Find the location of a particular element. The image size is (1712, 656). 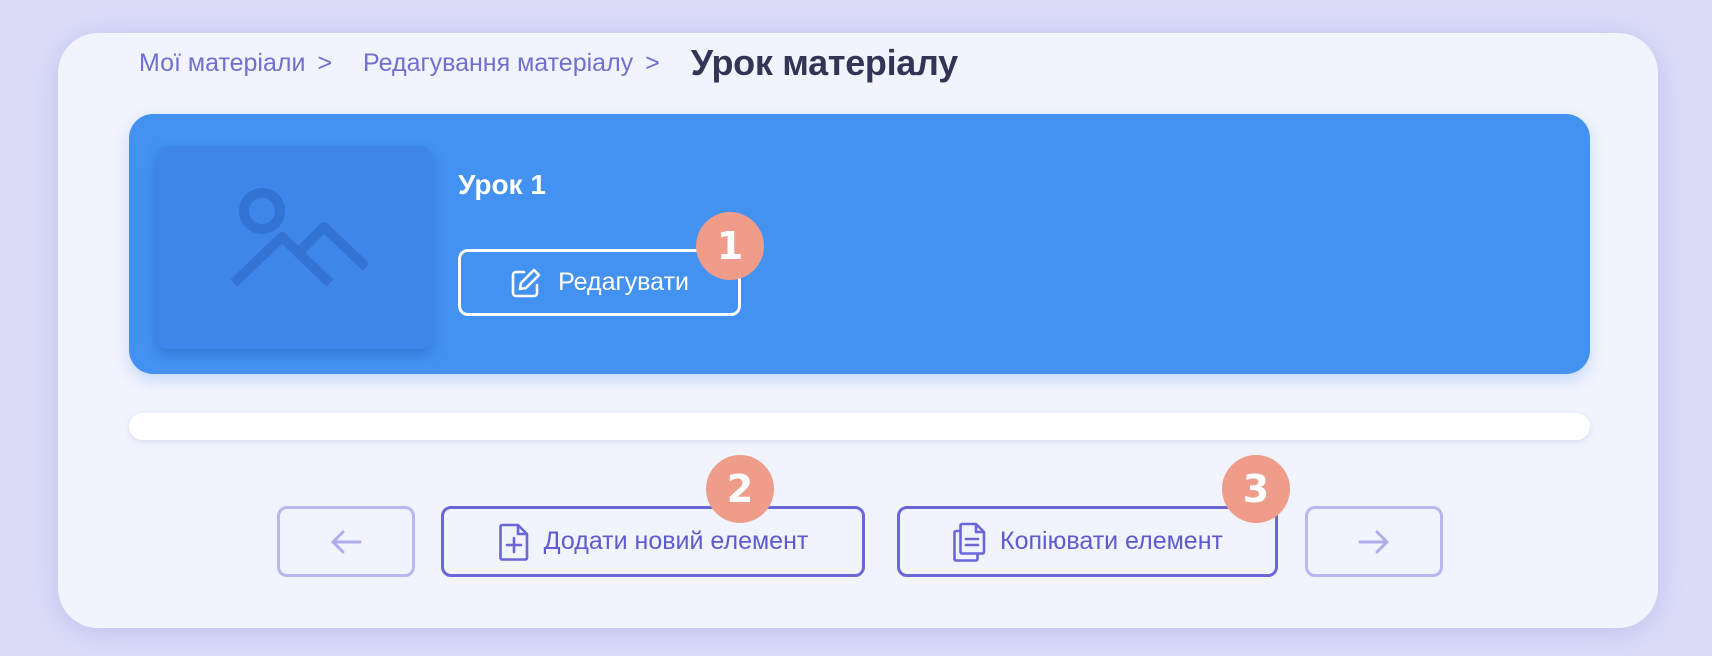

lesson-thumbnail is located at coordinates (294, 247).